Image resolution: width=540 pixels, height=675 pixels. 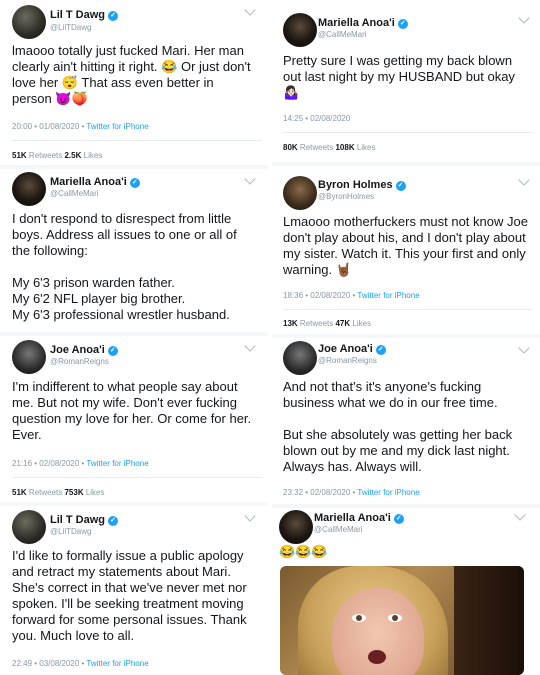 I want to click on media-image, so click(x=402, y=620).